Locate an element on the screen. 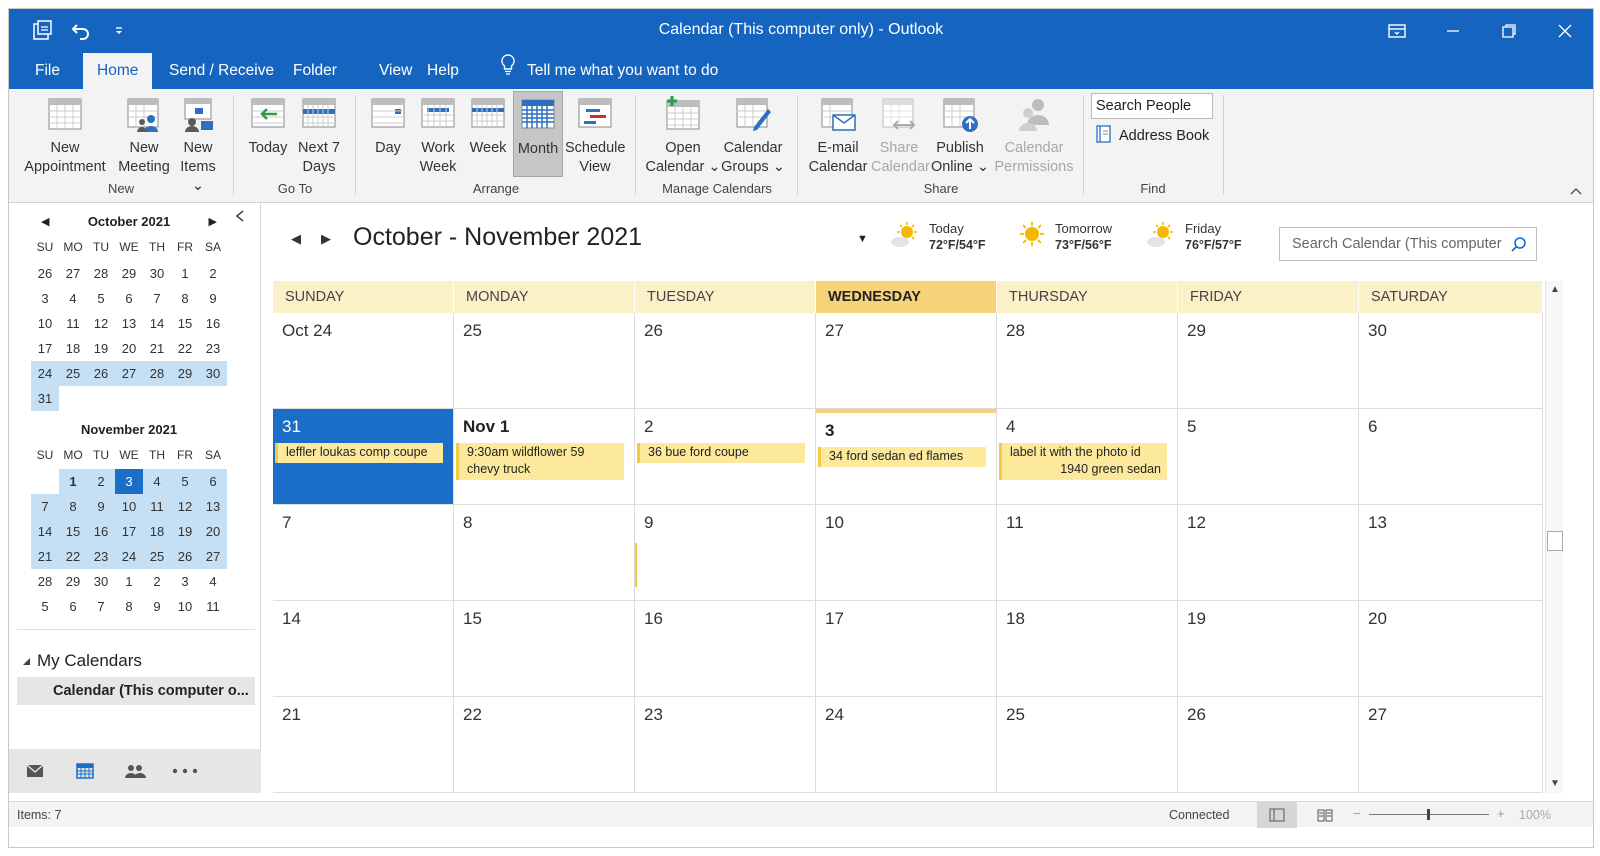 Image resolution: width=1600 pixels, height=856 pixels. day-cell: 30 is located at coordinates (1451, 361).